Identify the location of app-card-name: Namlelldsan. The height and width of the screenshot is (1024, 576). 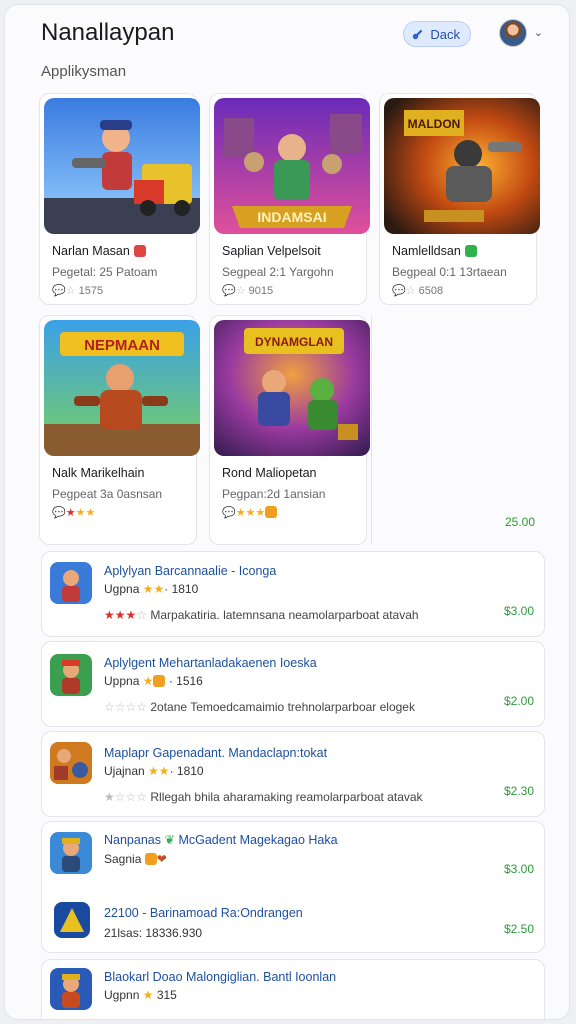
(434, 251).